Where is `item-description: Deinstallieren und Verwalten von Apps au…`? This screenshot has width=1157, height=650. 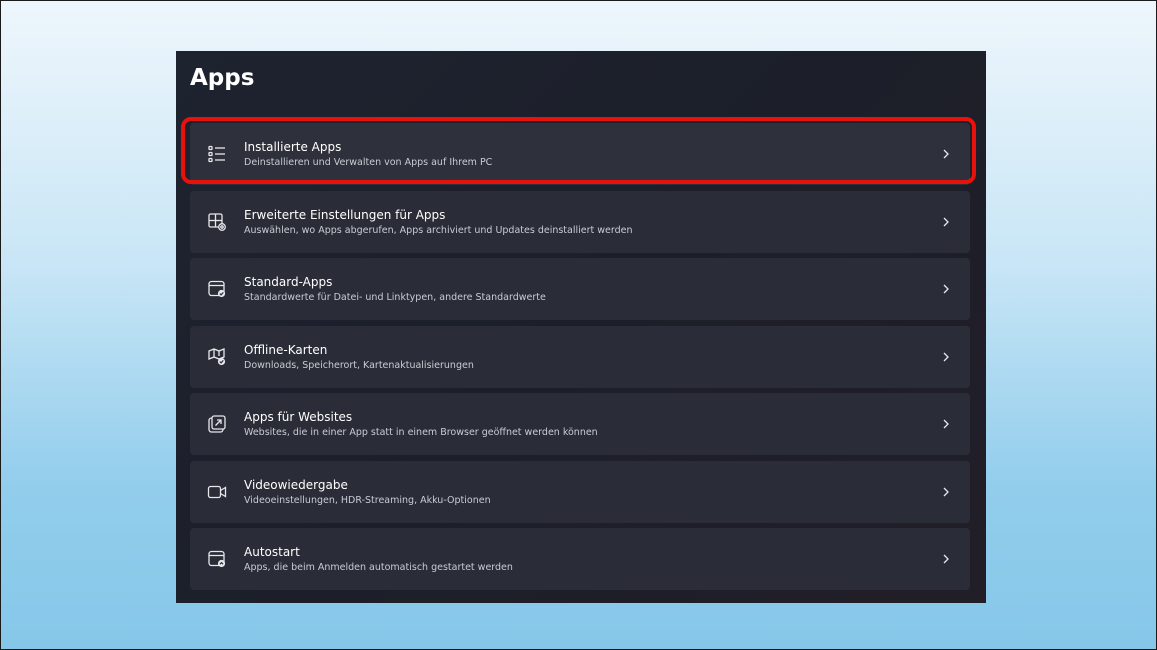
item-description: Deinstallieren und Verwalten von Apps au… is located at coordinates (368, 162).